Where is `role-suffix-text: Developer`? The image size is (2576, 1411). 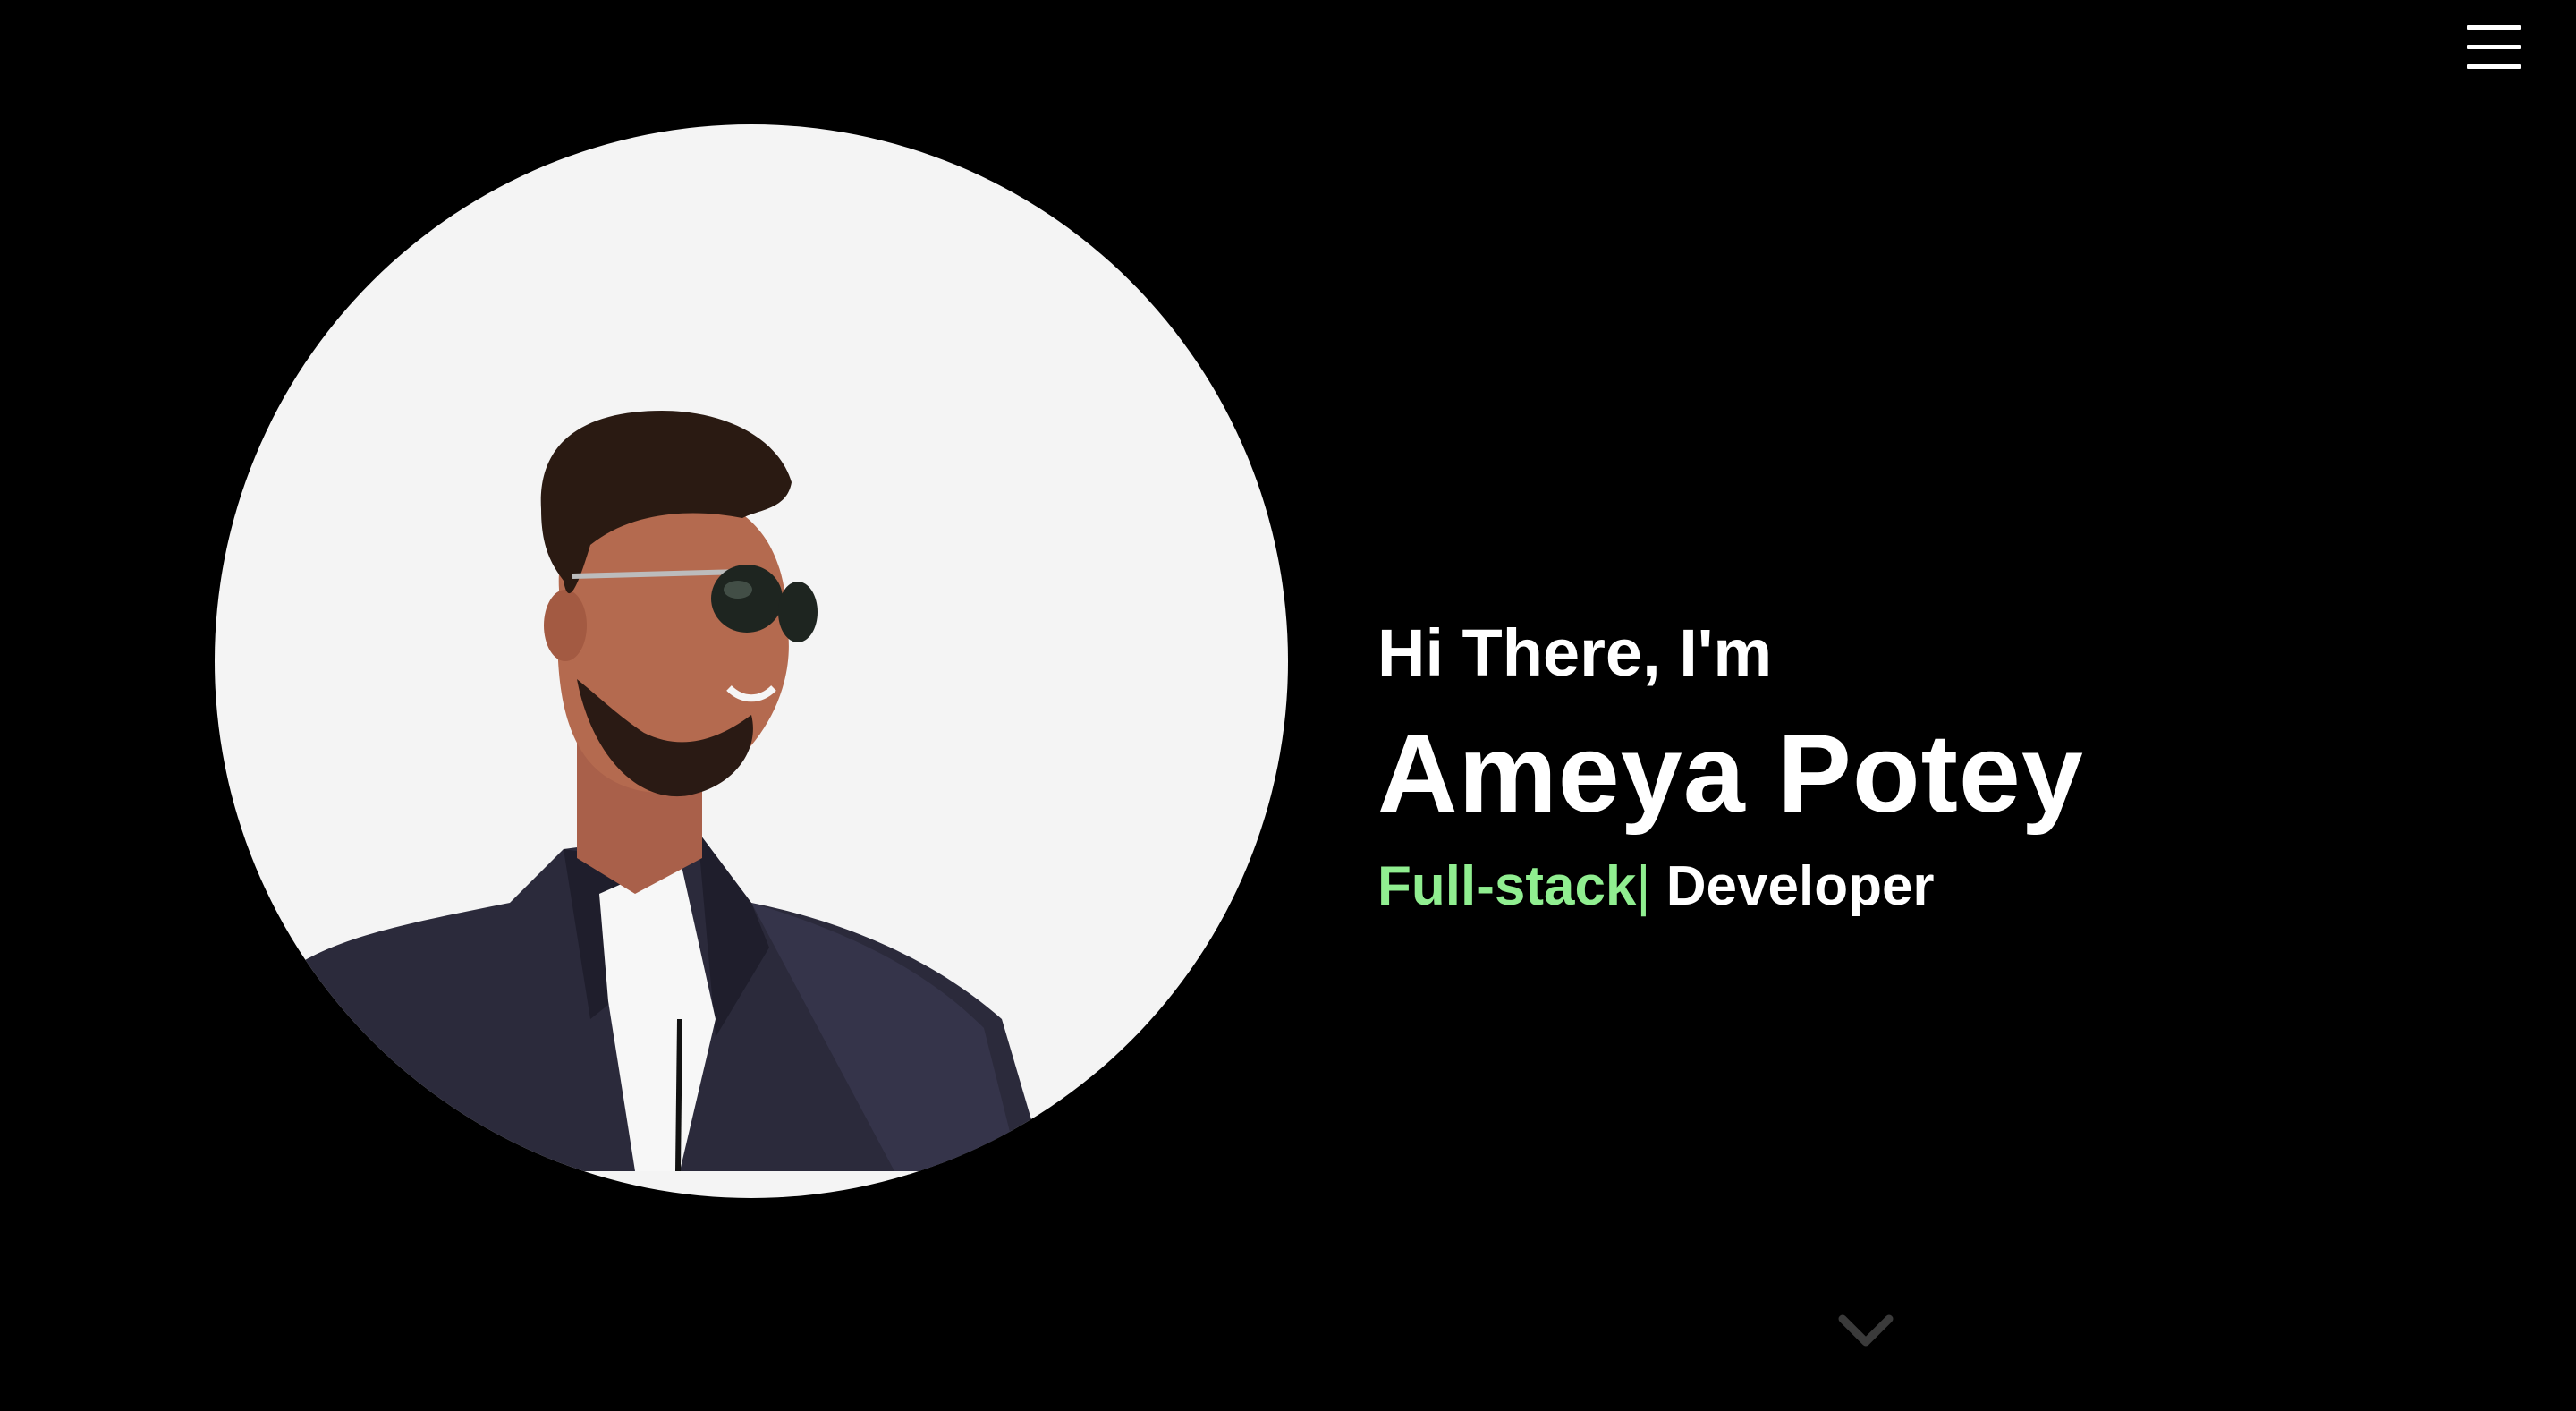
role-suffix-text: Developer is located at coordinates (1792, 886).